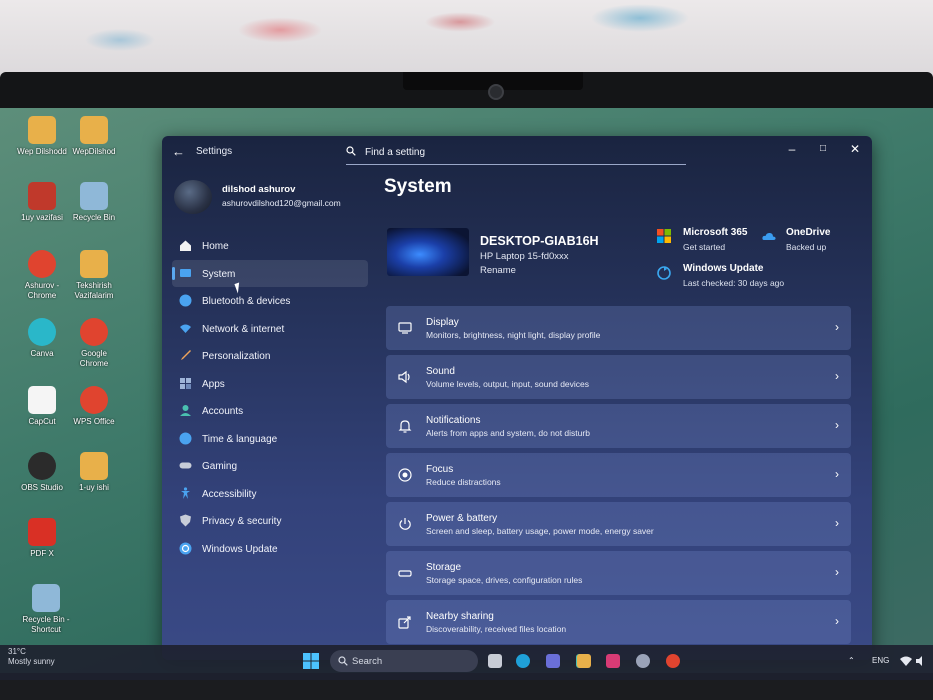  What do you see at coordinates (178, 151) in the screenshot?
I see `back-arrow-icon: ←` at bounding box center [178, 151].